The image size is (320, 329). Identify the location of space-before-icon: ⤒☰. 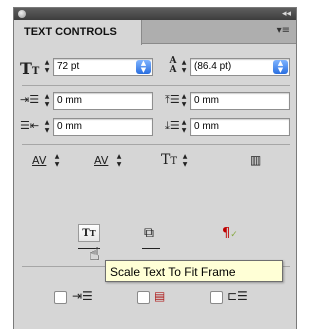
(172, 99).